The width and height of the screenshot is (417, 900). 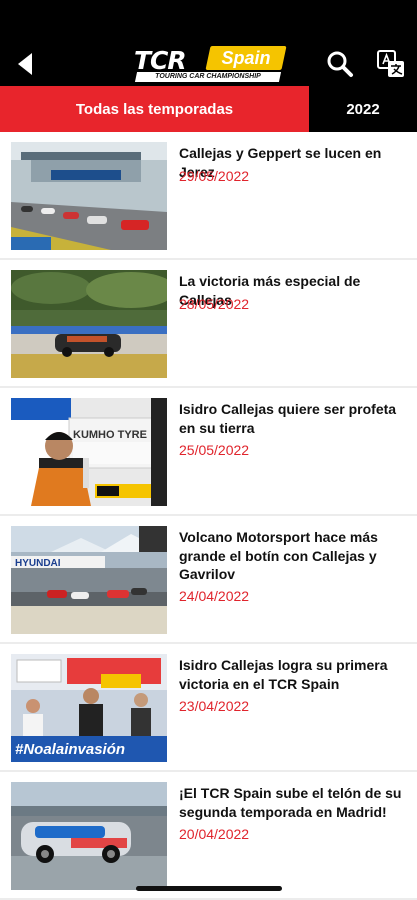 What do you see at coordinates (214, 596) in the screenshot?
I see `news-date: 24/04/2022` at bounding box center [214, 596].